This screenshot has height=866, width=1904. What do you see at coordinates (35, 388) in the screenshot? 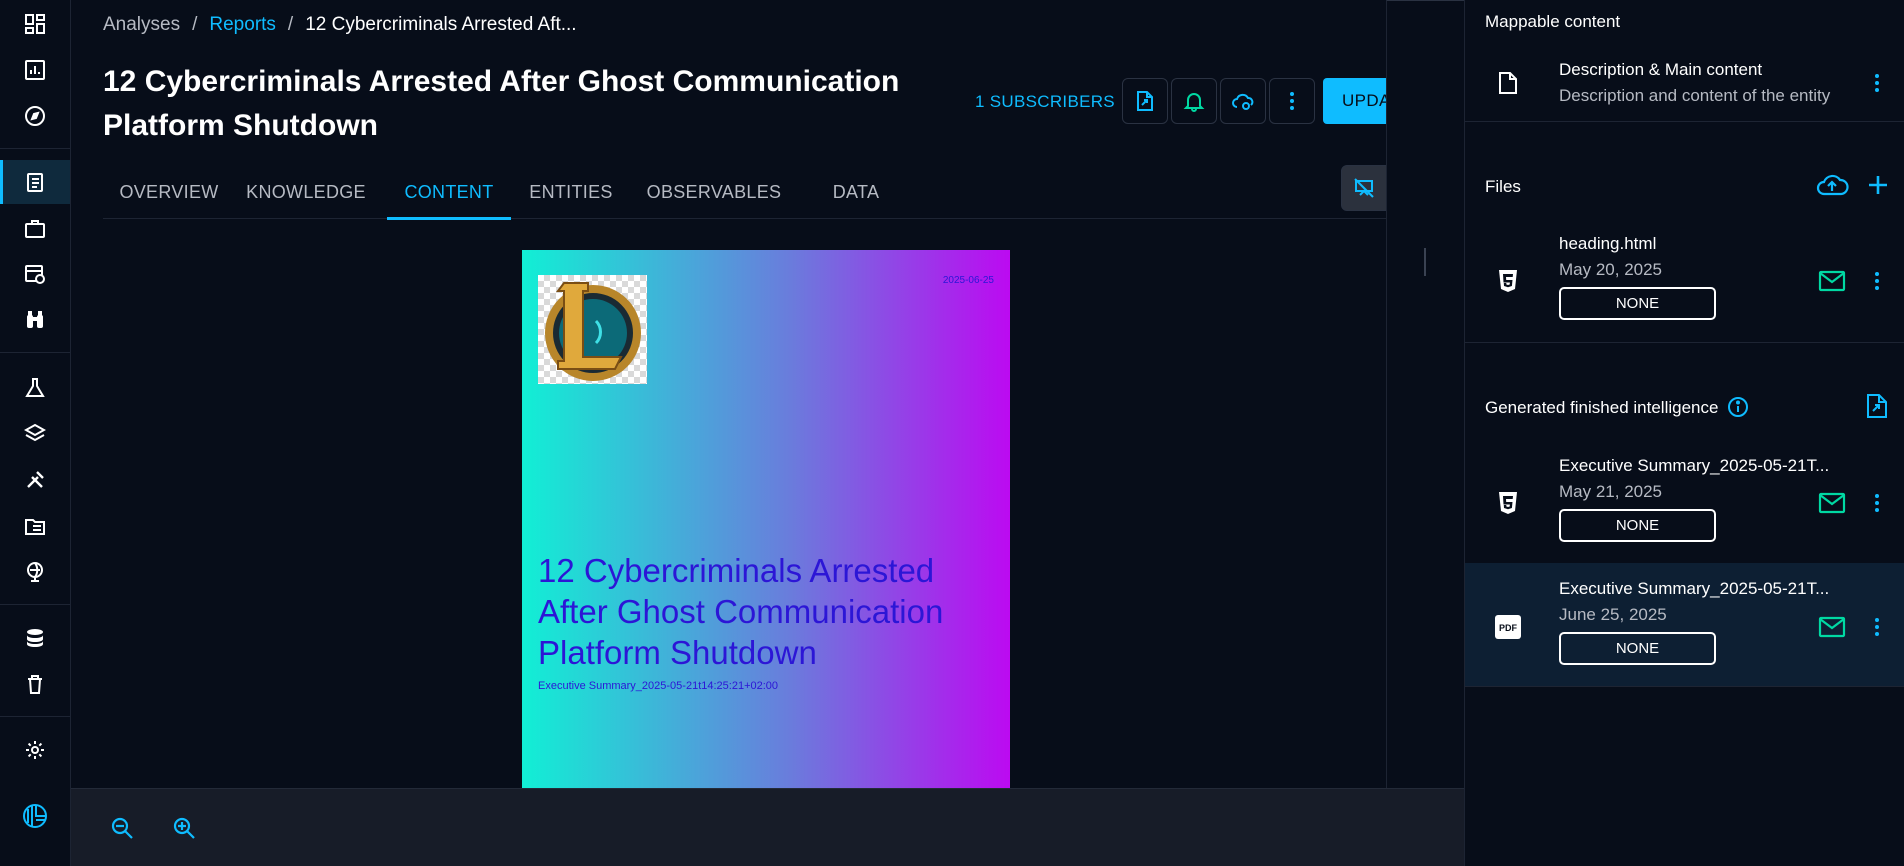
I see `nav-threats-icon` at bounding box center [35, 388].